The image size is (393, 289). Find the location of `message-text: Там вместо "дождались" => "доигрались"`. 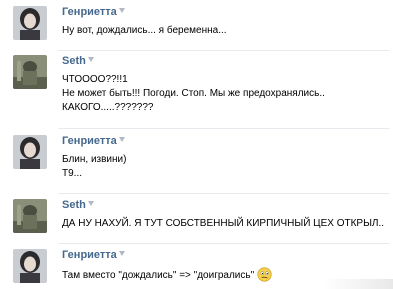

message-text: Там вместо "дождались" => "доигрались" is located at coordinates (167, 275).